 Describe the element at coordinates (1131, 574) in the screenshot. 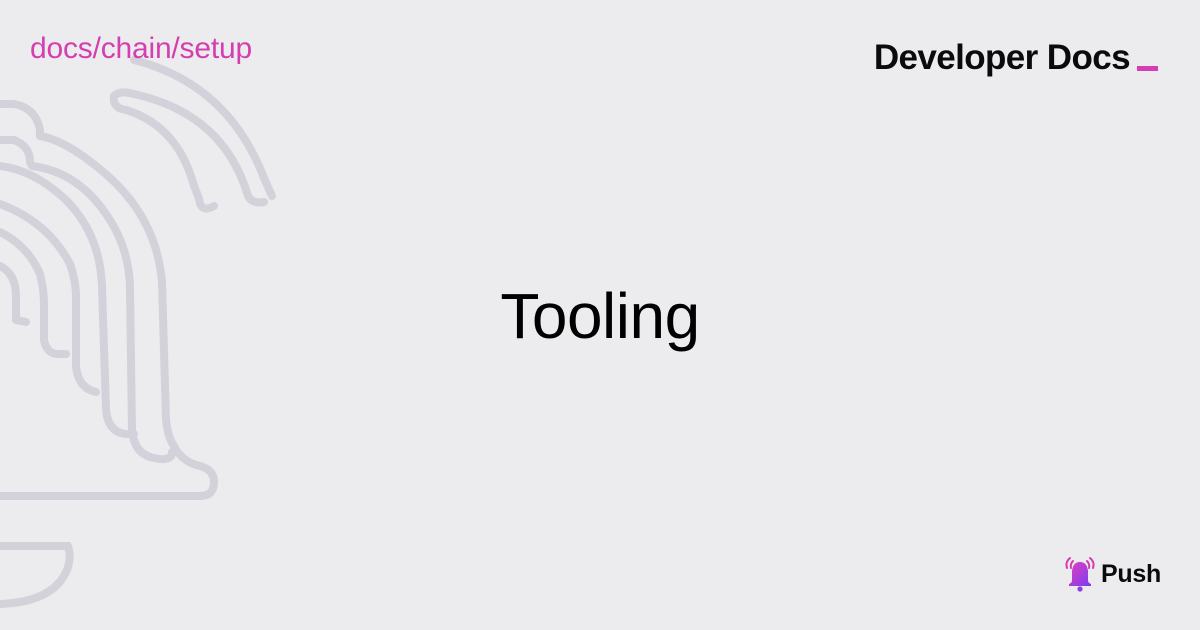

I see `push-wordmark: Push` at that location.